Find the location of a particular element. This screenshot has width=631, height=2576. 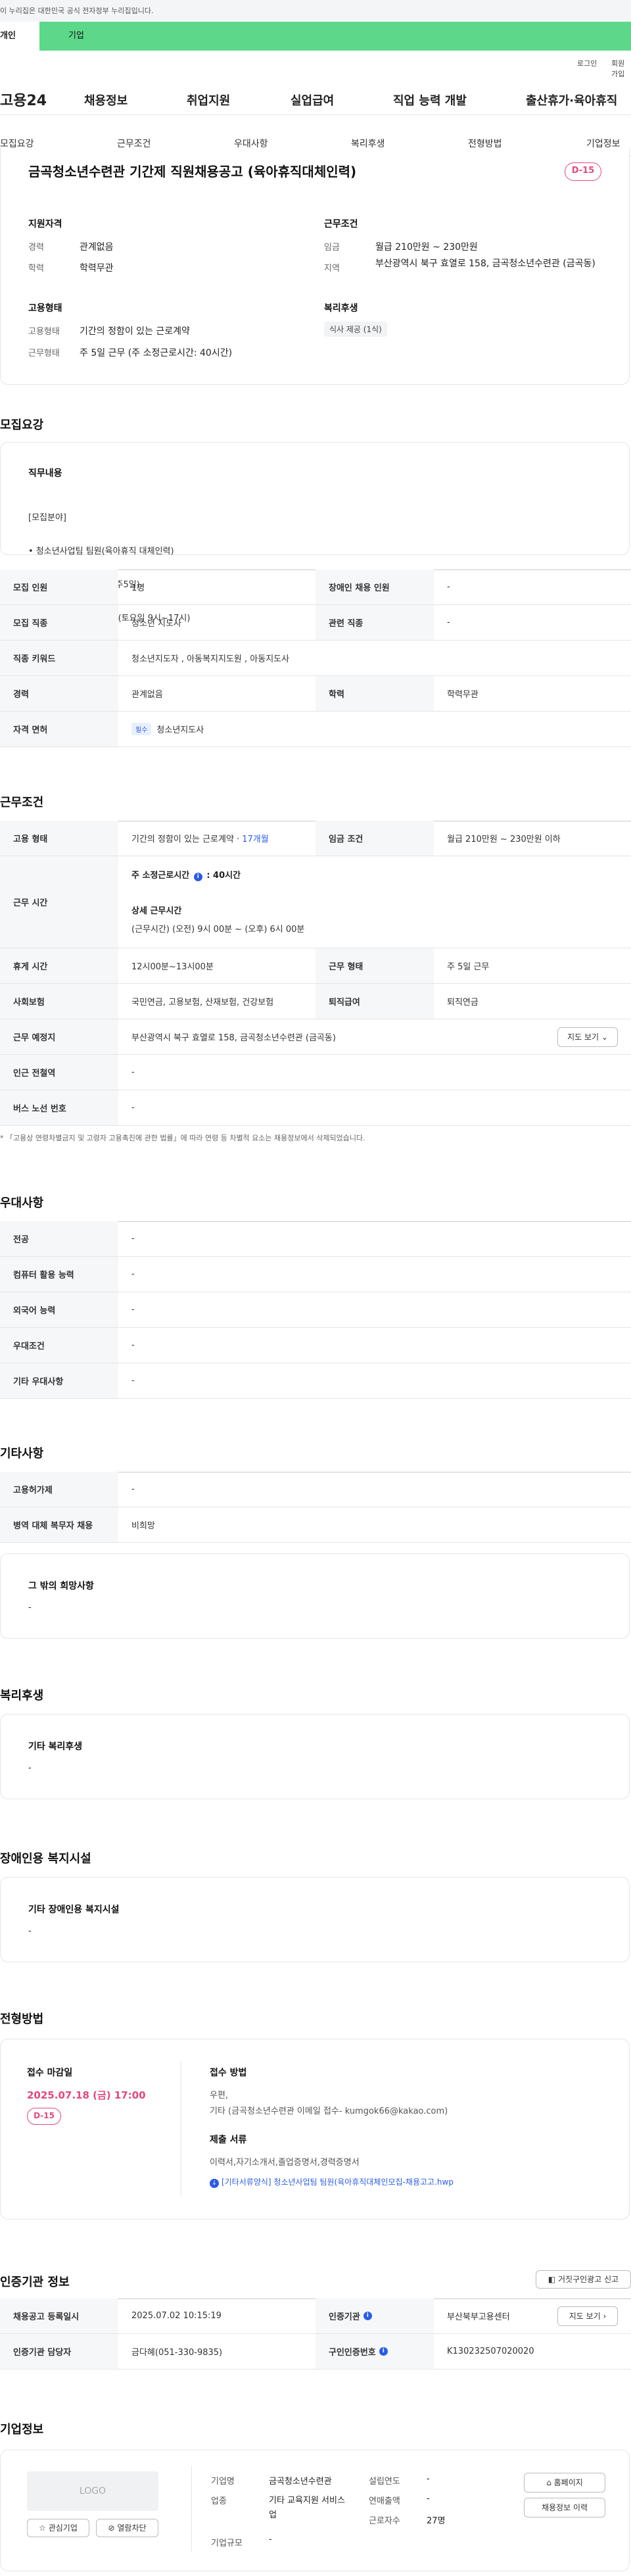

sales-label: 연매출액 is located at coordinates (384, 2501).